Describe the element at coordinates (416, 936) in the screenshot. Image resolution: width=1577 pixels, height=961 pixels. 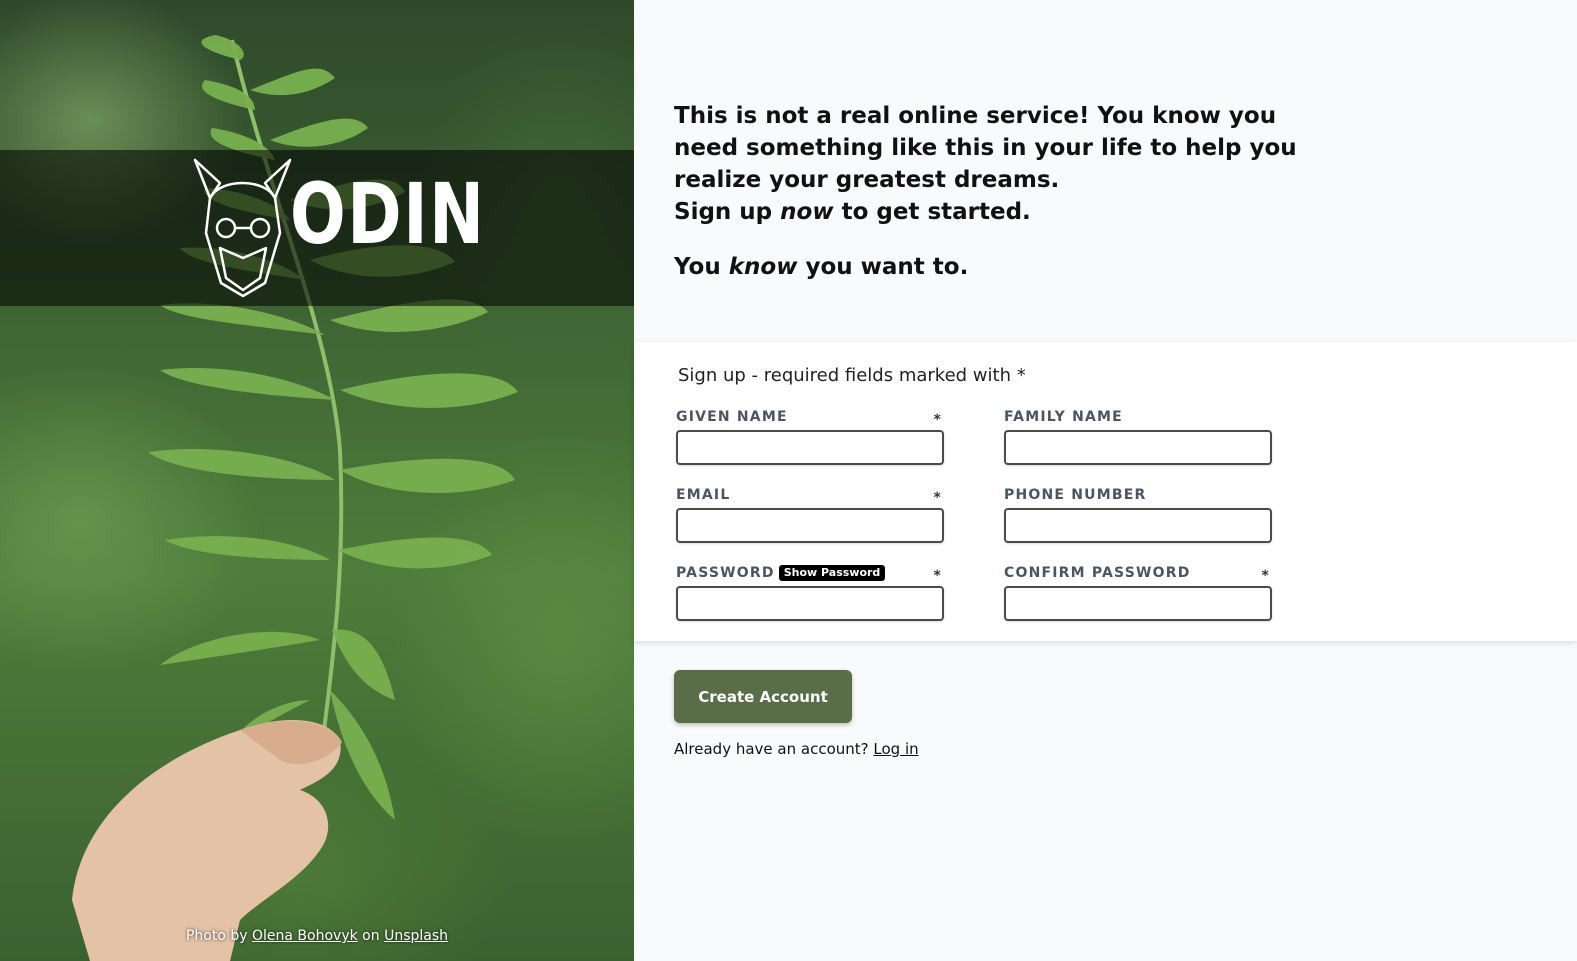
I see `credit-site-link: Unsplash` at that location.